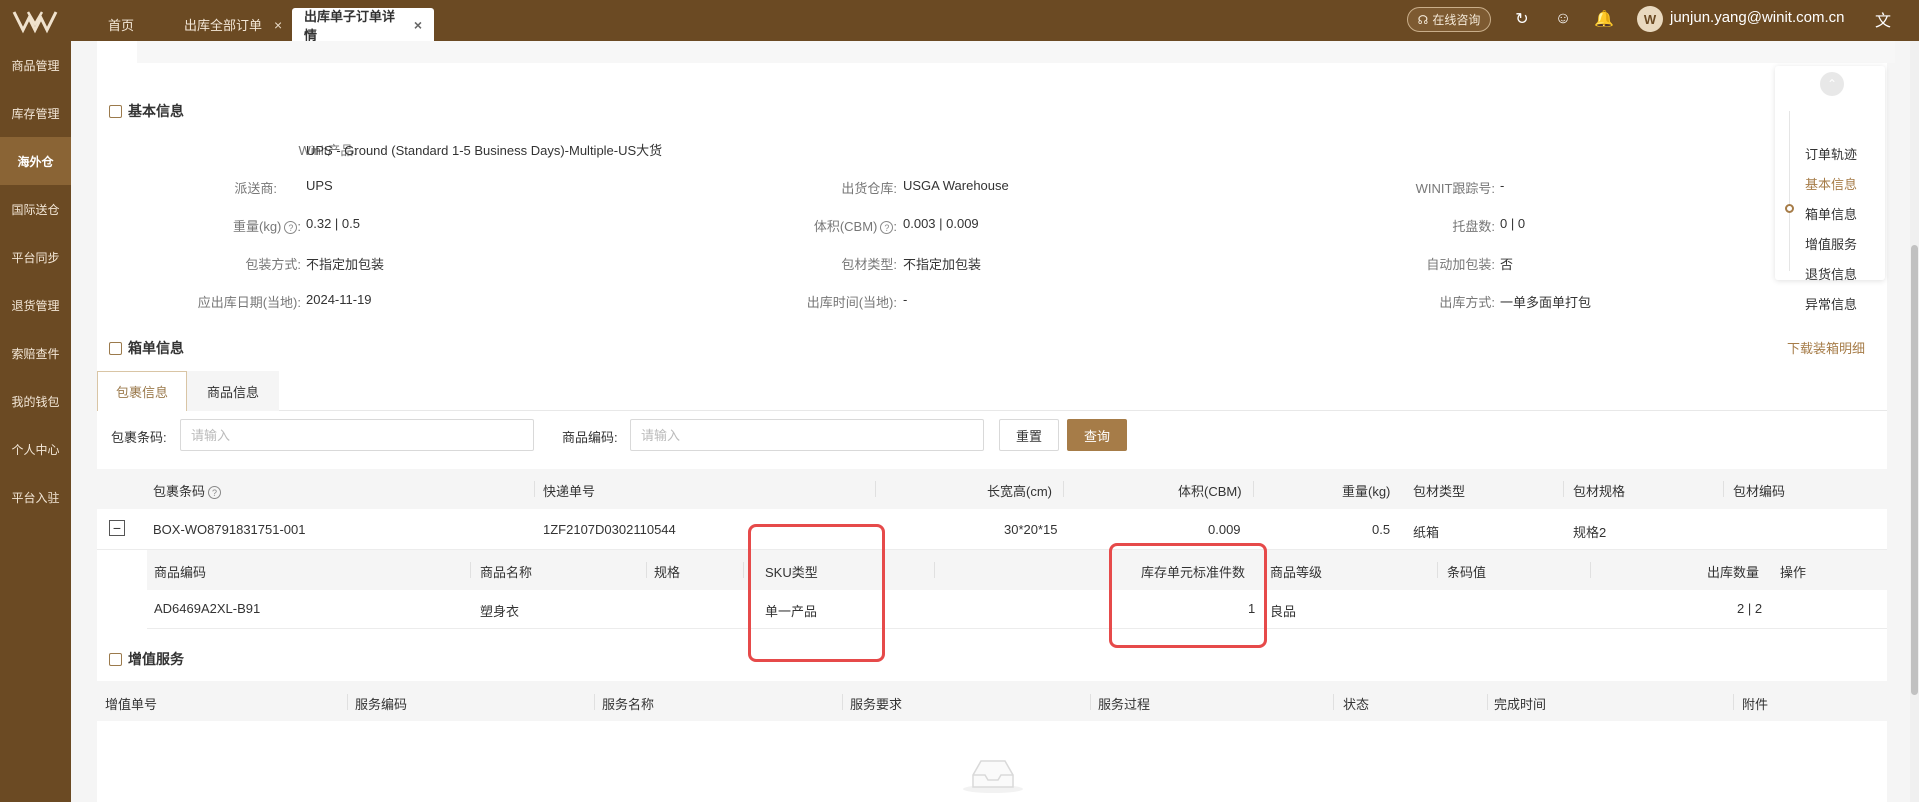 The height and width of the screenshot is (802, 1919). What do you see at coordinates (1124, 704) in the screenshot?
I see `vas-col-process: 服务过程` at bounding box center [1124, 704].